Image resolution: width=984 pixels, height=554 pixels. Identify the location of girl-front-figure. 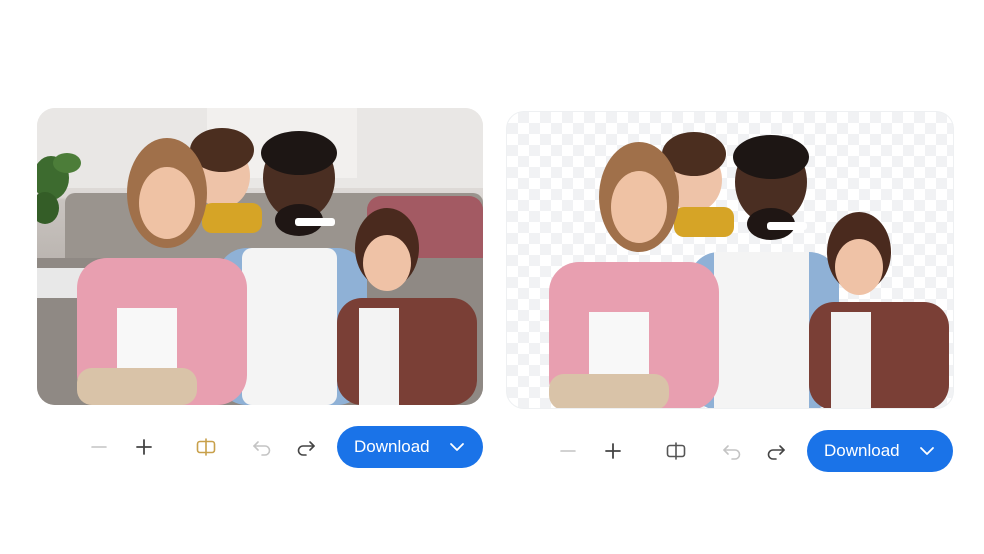
(879, 310).